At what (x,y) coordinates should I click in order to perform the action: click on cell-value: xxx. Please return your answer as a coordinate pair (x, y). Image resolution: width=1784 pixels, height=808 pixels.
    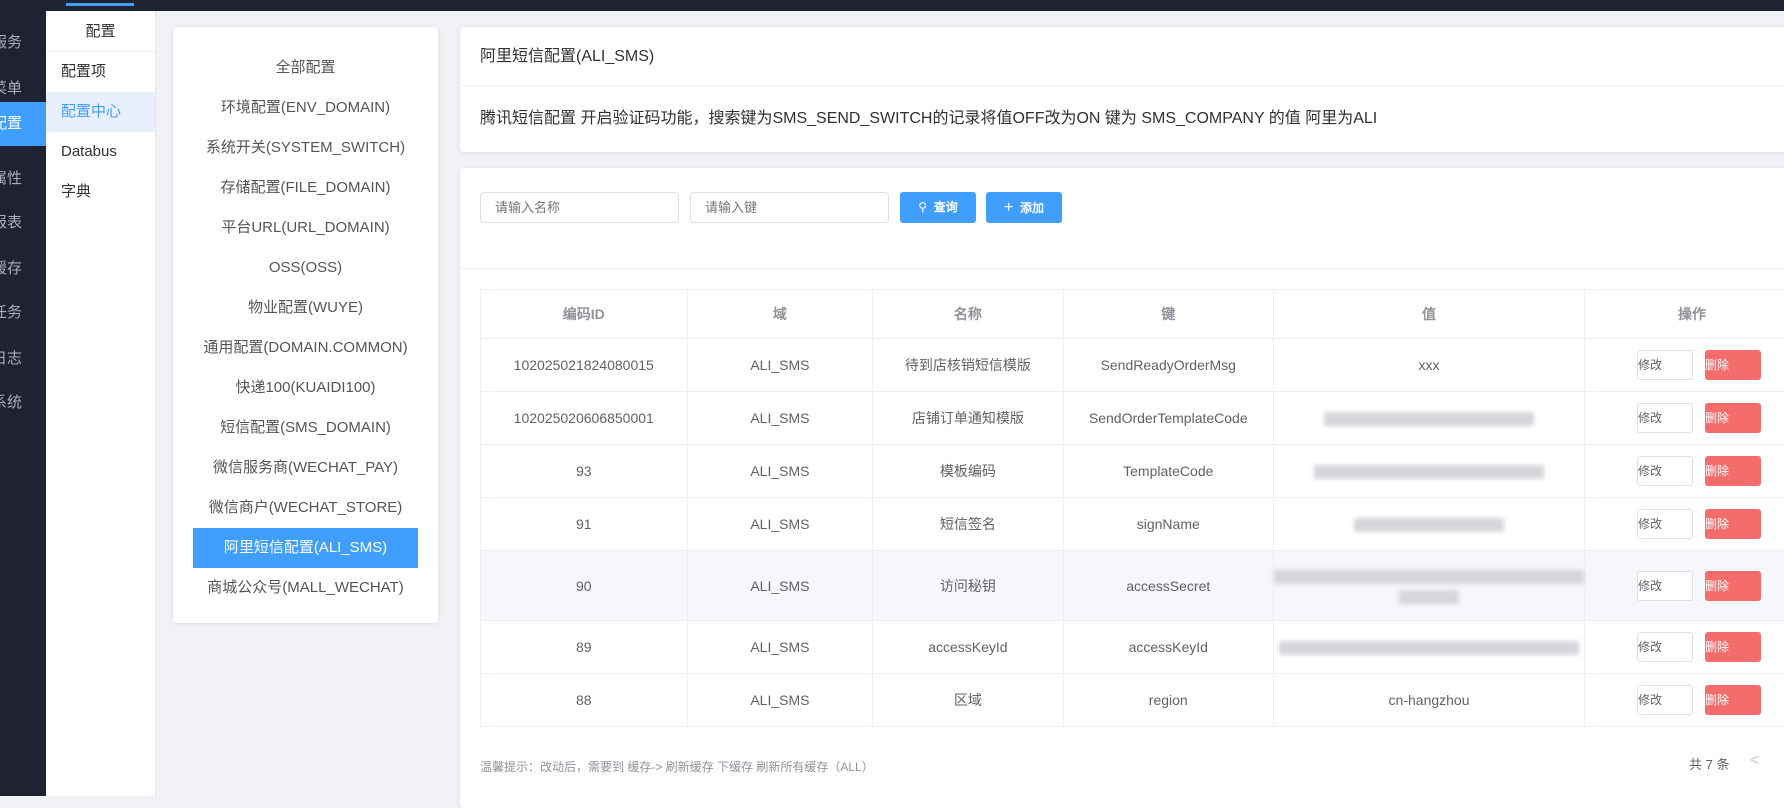
    Looking at the image, I should click on (1429, 365).